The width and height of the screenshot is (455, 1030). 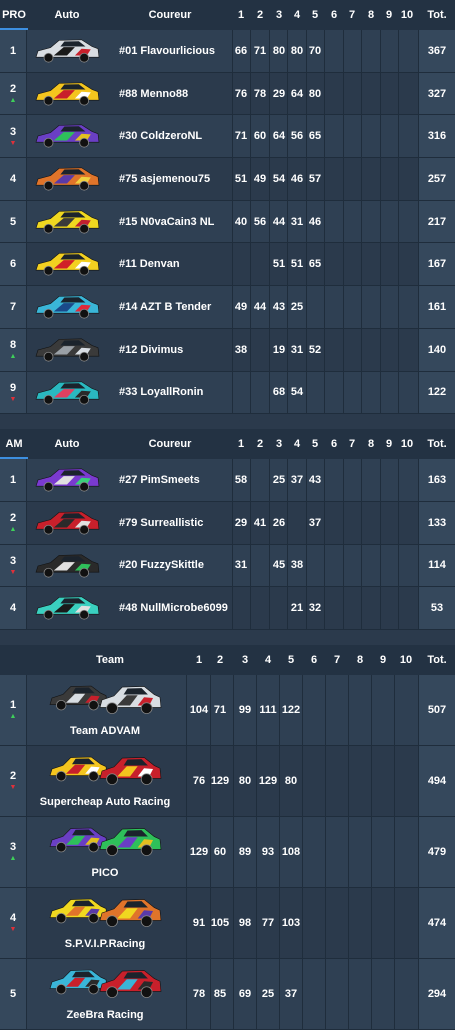 What do you see at coordinates (279, 392) in the screenshot?
I see `round-score: 68` at bounding box center [279, 392].